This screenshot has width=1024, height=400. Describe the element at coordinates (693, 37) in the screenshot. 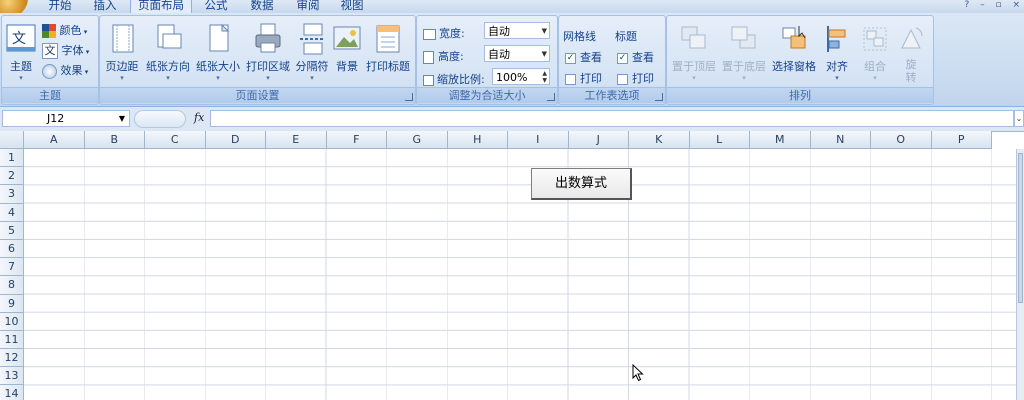

I see `bring-to-front-icon` at that location.